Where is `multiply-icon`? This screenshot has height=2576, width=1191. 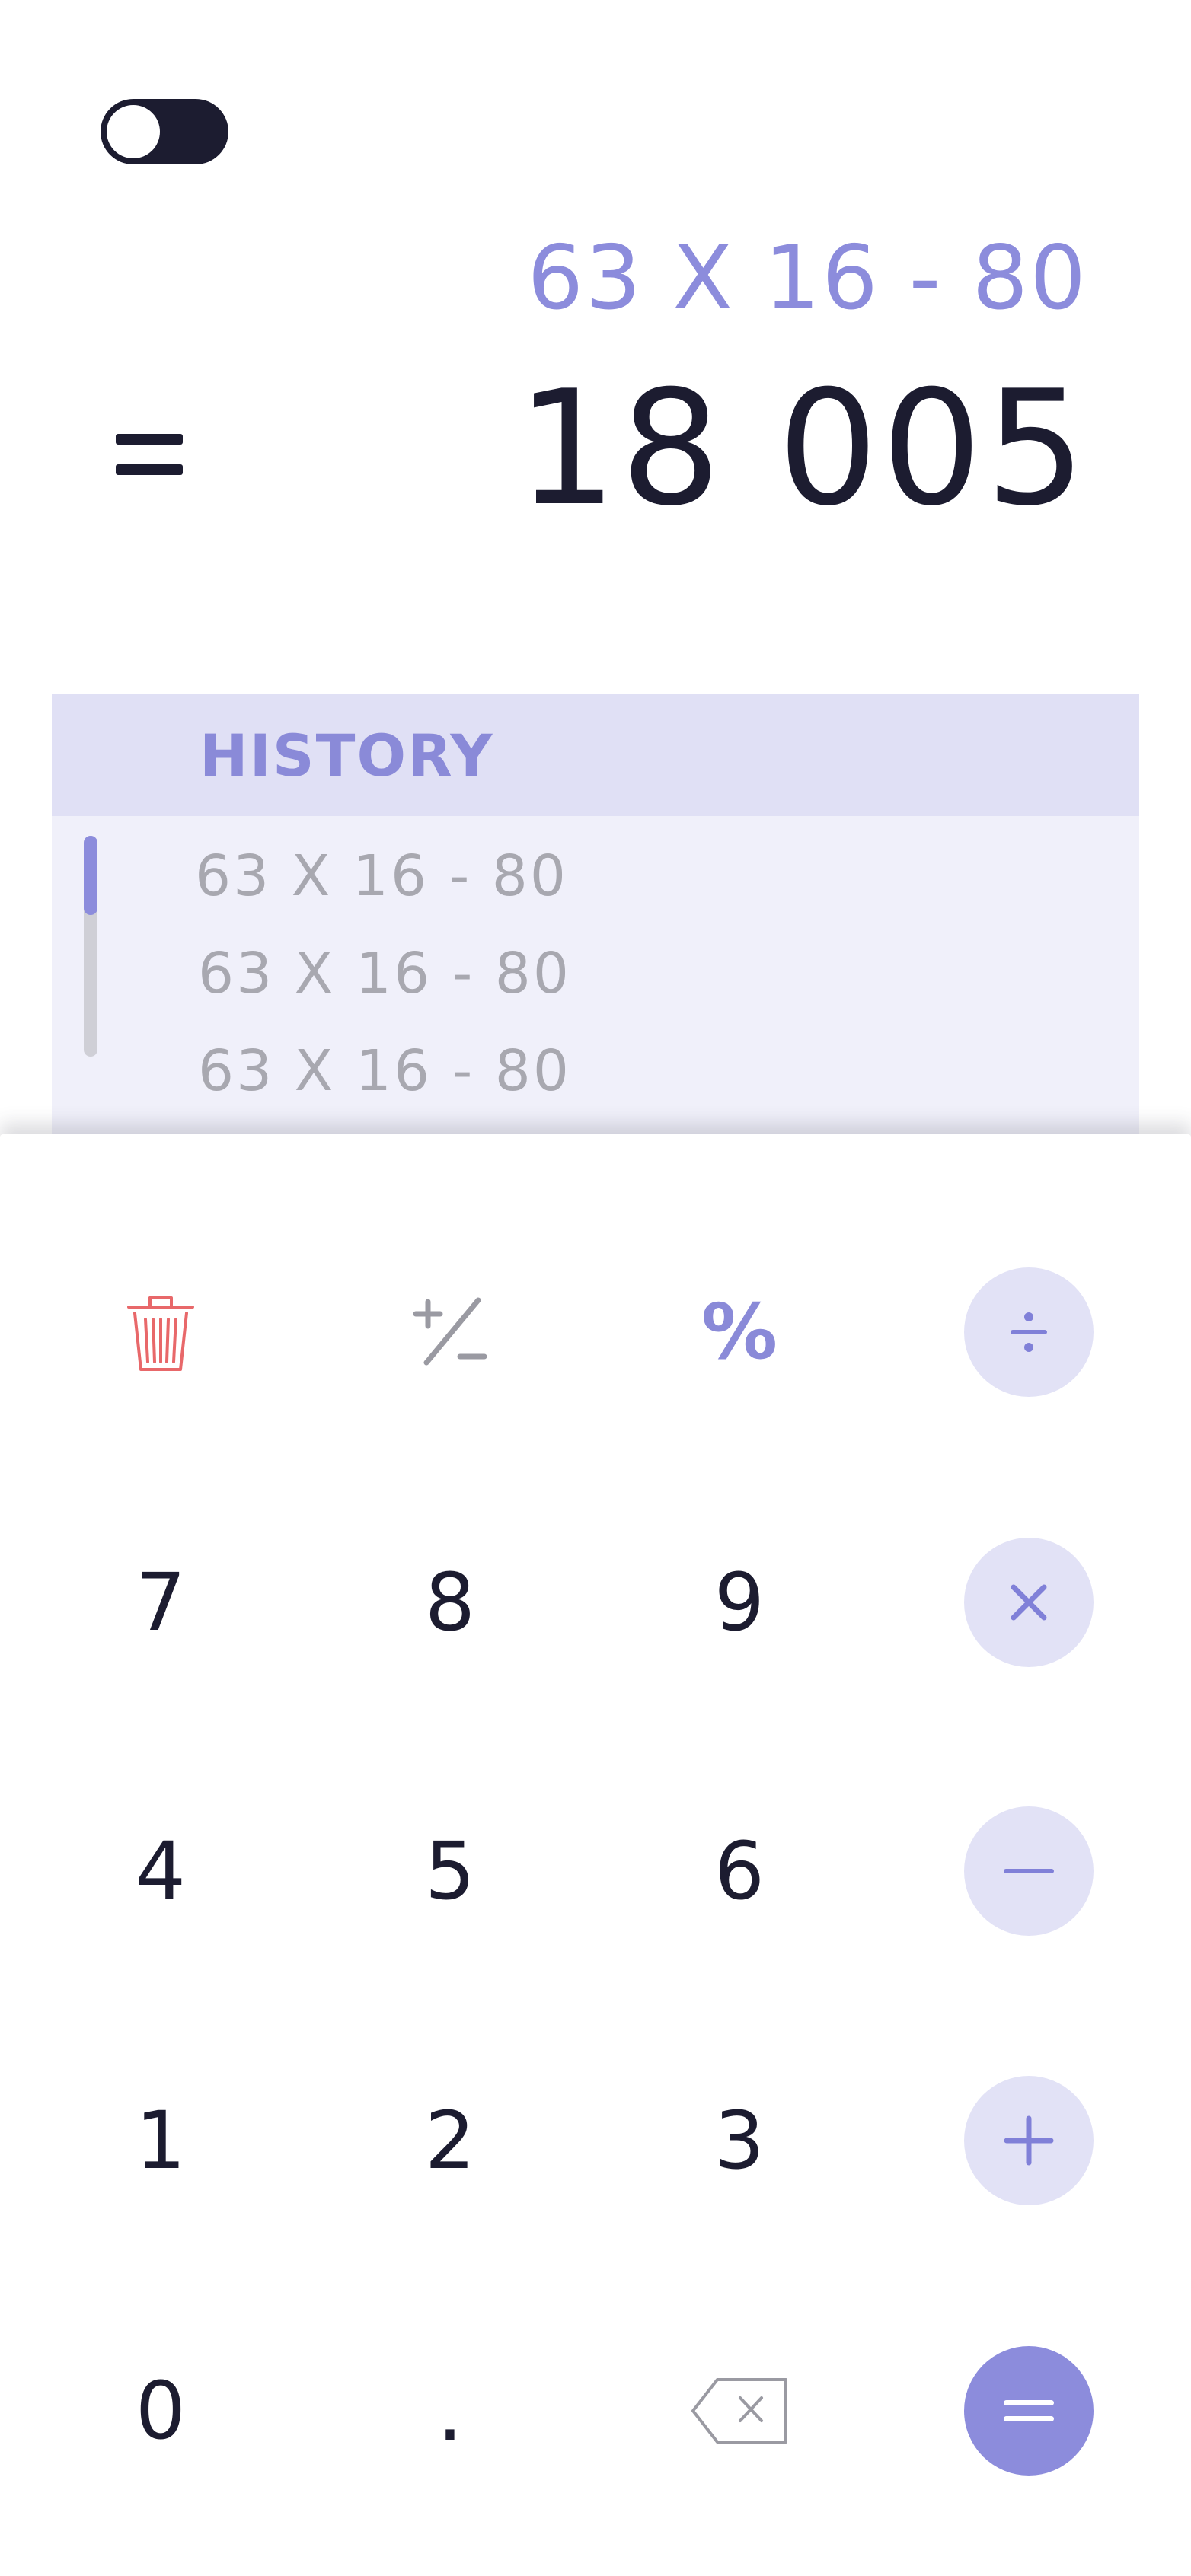
multiply-icon is located at coordinates (1029, 1602).